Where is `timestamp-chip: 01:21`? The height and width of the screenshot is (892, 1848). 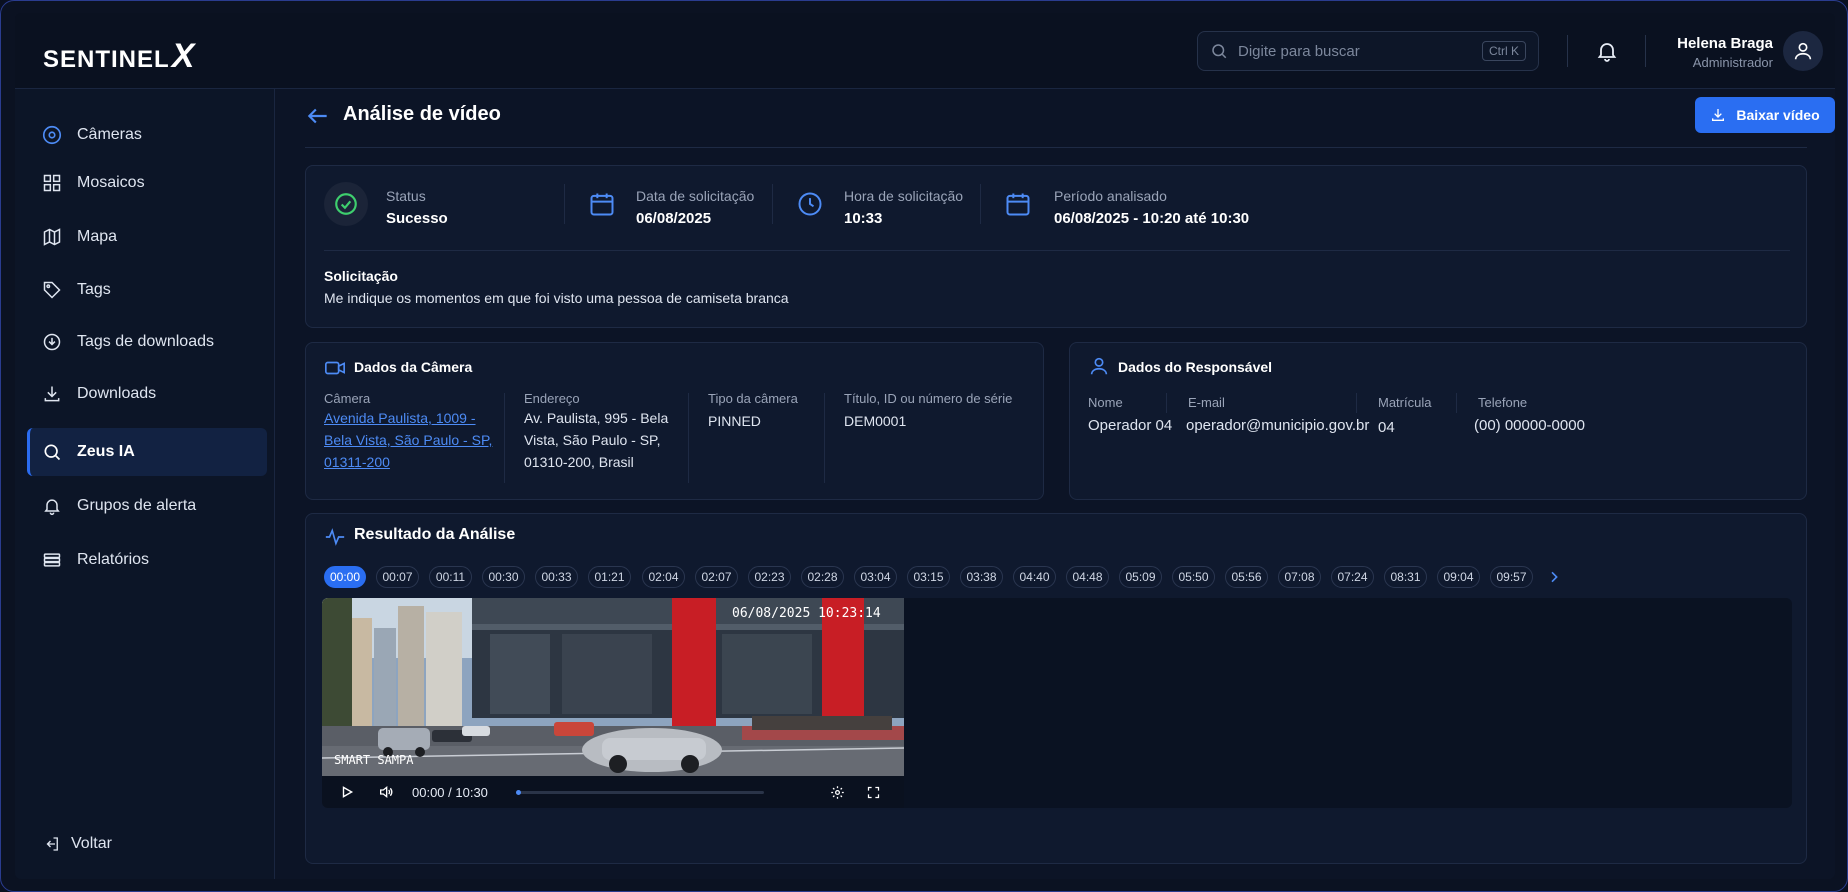
timestamp-chip: 01:21 is located at coordinates (609, 577).